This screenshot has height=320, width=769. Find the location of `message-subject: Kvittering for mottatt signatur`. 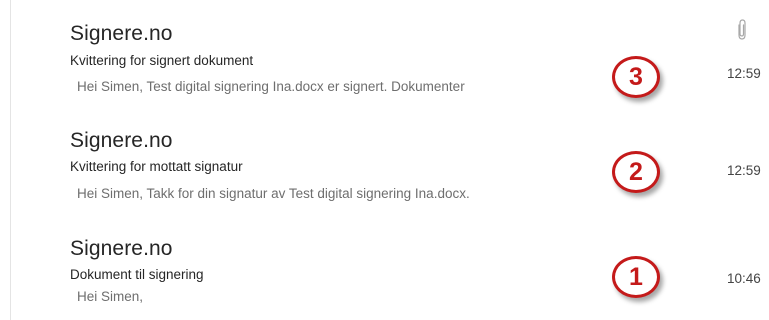

message-subject: Kvittering for mottatt signatur is located at coordinates (156, 166).